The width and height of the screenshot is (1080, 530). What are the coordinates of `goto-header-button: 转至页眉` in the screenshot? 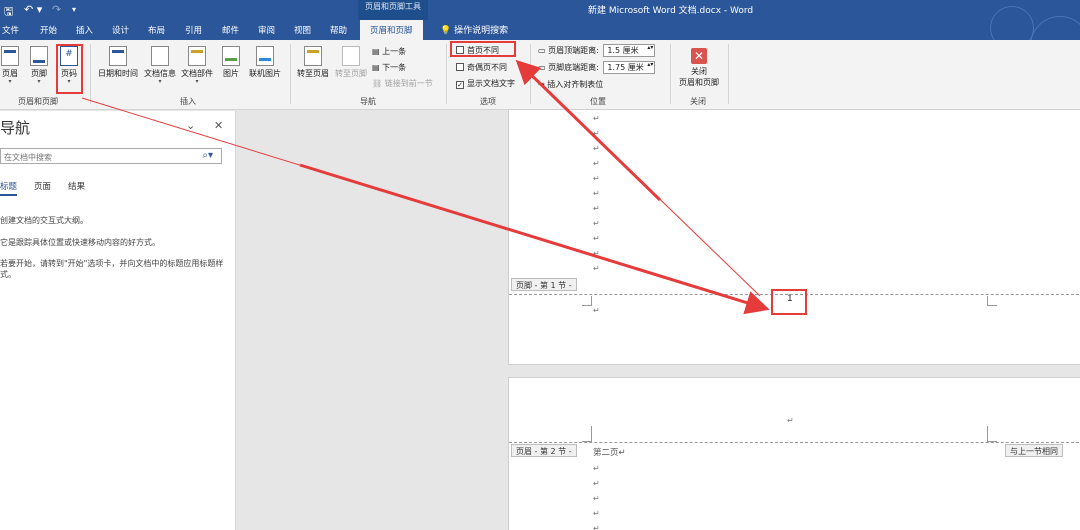 It's located at (313, 62).